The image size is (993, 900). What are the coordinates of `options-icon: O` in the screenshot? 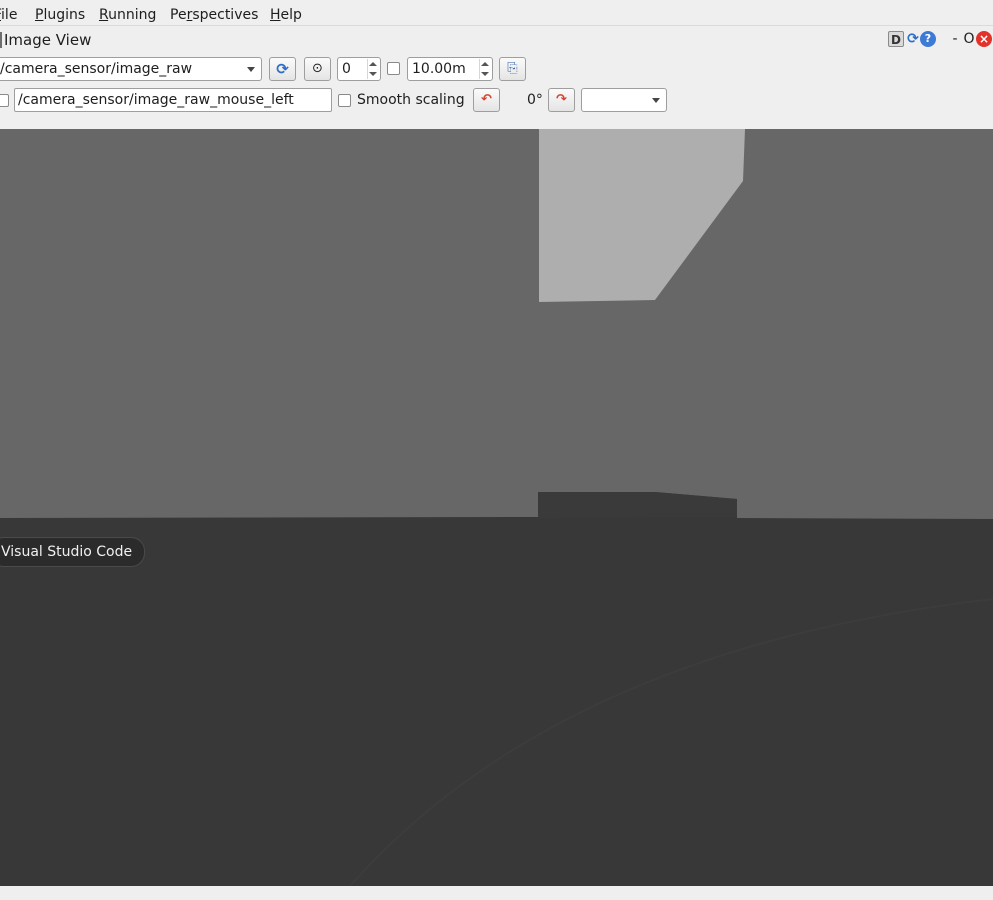 It's located at (969, 39).